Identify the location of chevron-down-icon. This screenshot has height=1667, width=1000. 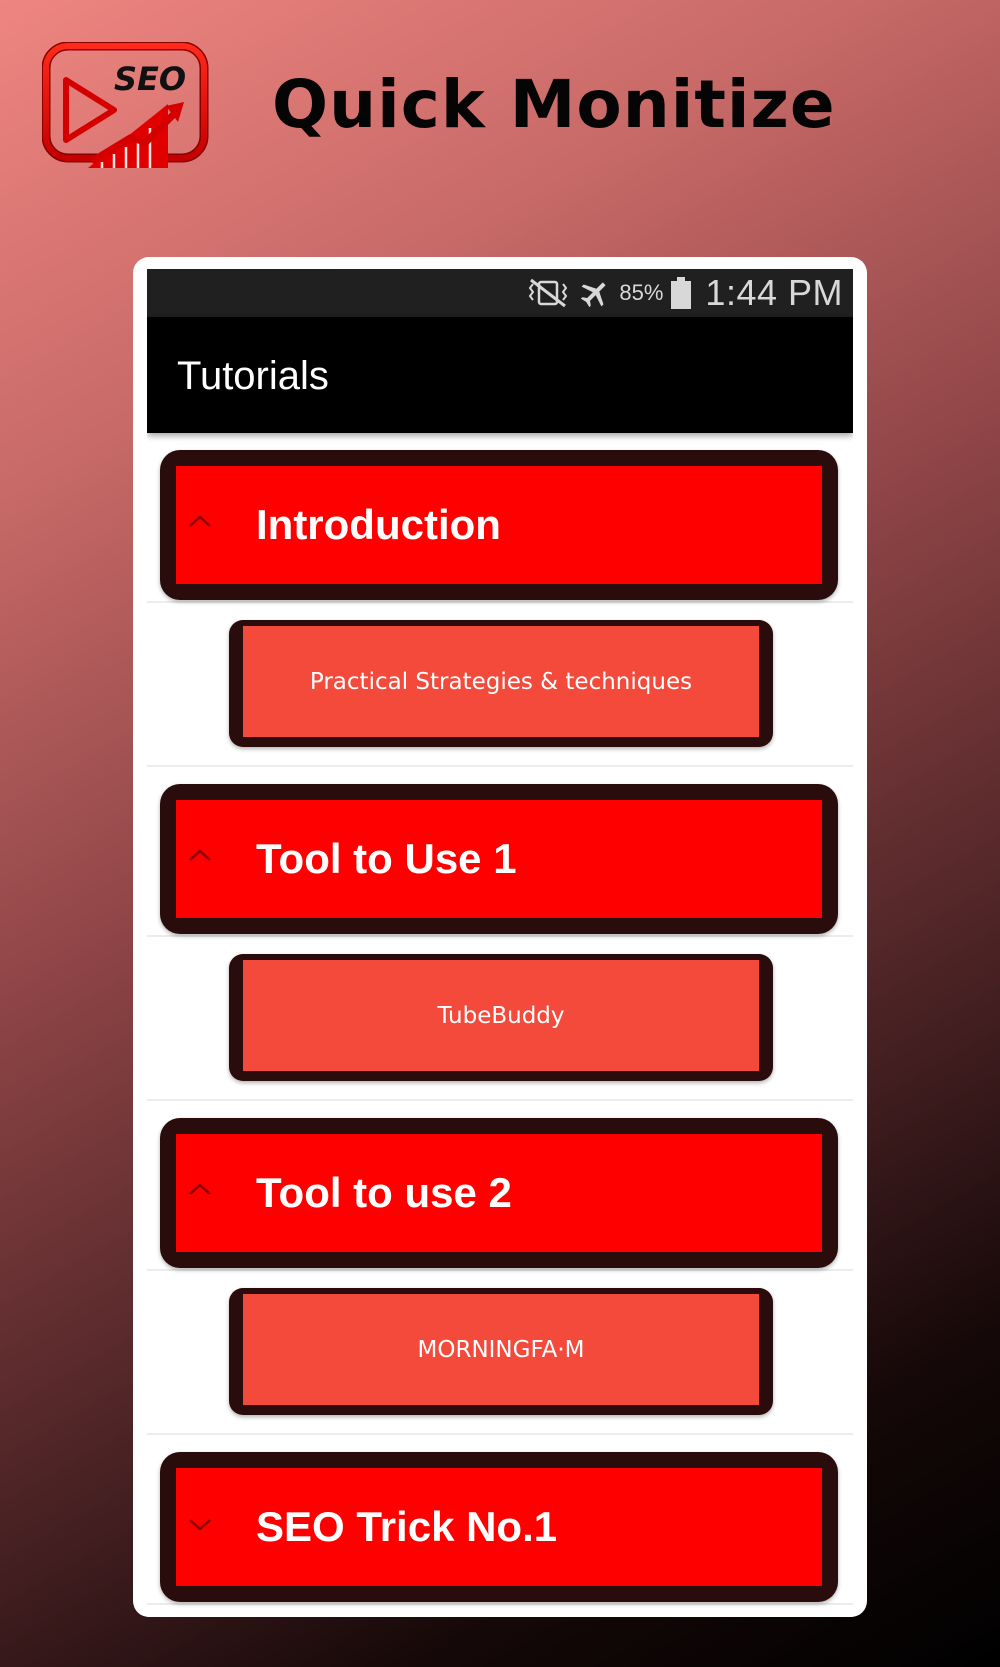
(200, 1525).